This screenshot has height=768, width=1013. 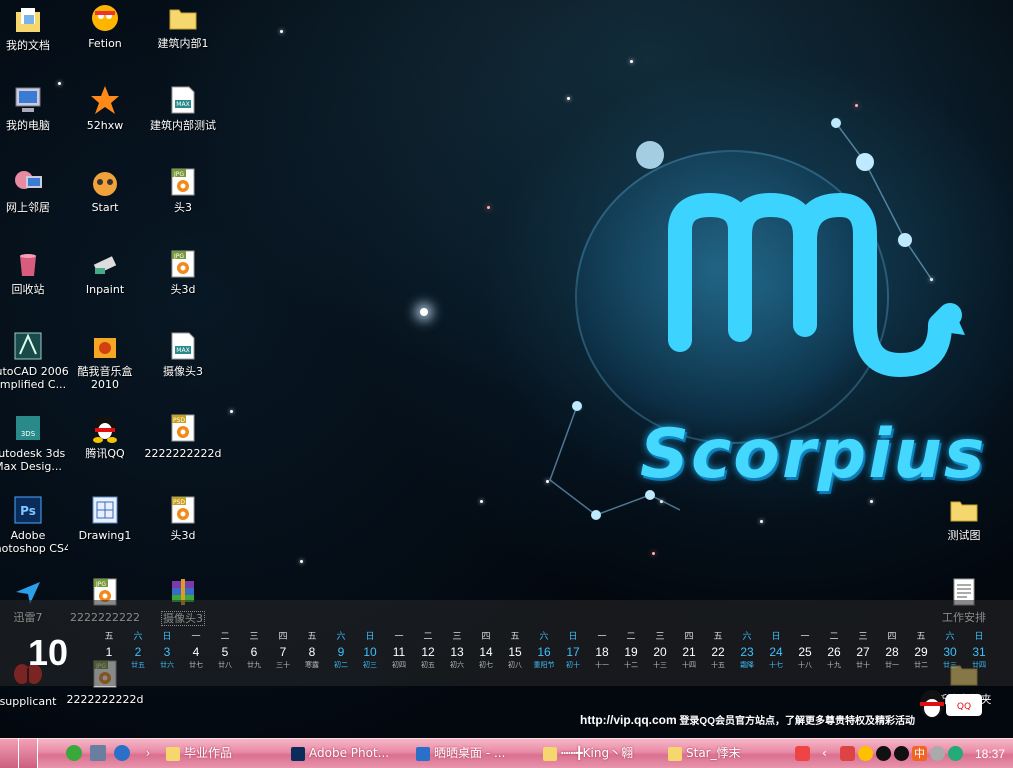 I want to click on browser-icon, so click(x=423, y=753).